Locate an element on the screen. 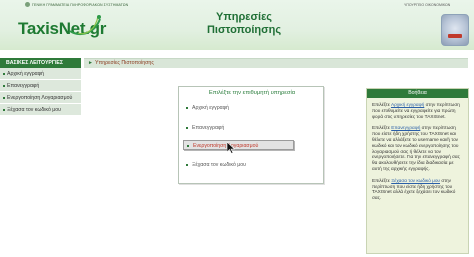  help-link-initial-registration: Αρχική εγγραφή is located at coordinates (407, 104).